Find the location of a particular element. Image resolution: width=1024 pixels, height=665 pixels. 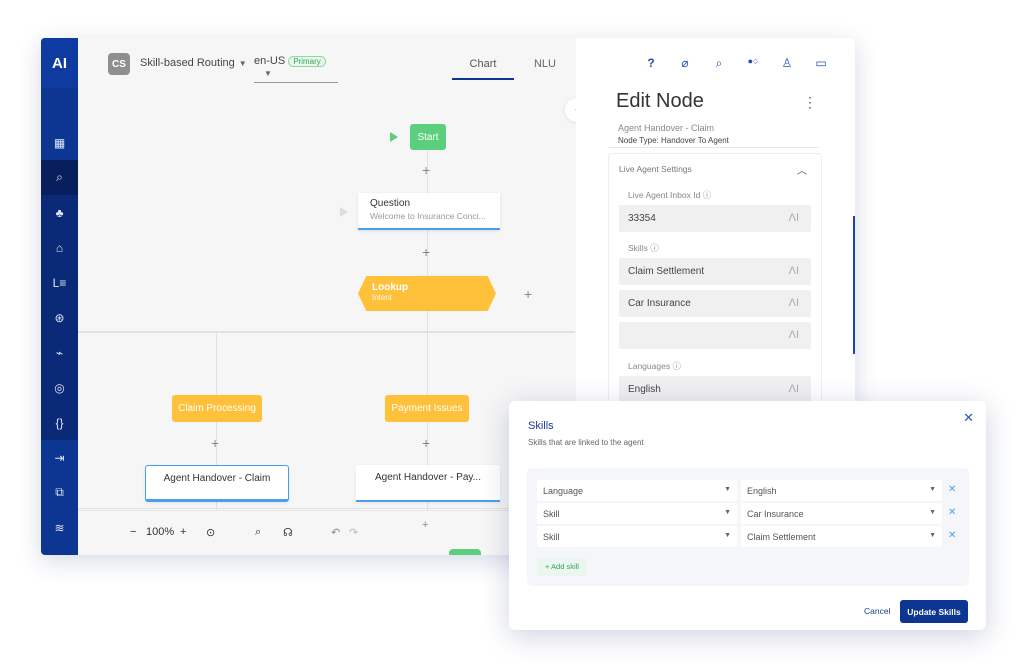

language-value: English is located at coordinates (644, 389).